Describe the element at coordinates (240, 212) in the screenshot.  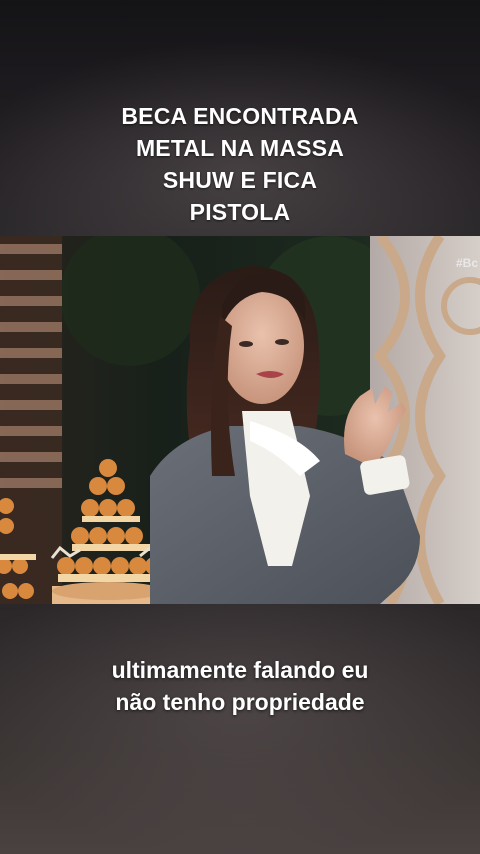
I see `title-caption-line-4: PISTOLA` at that location.